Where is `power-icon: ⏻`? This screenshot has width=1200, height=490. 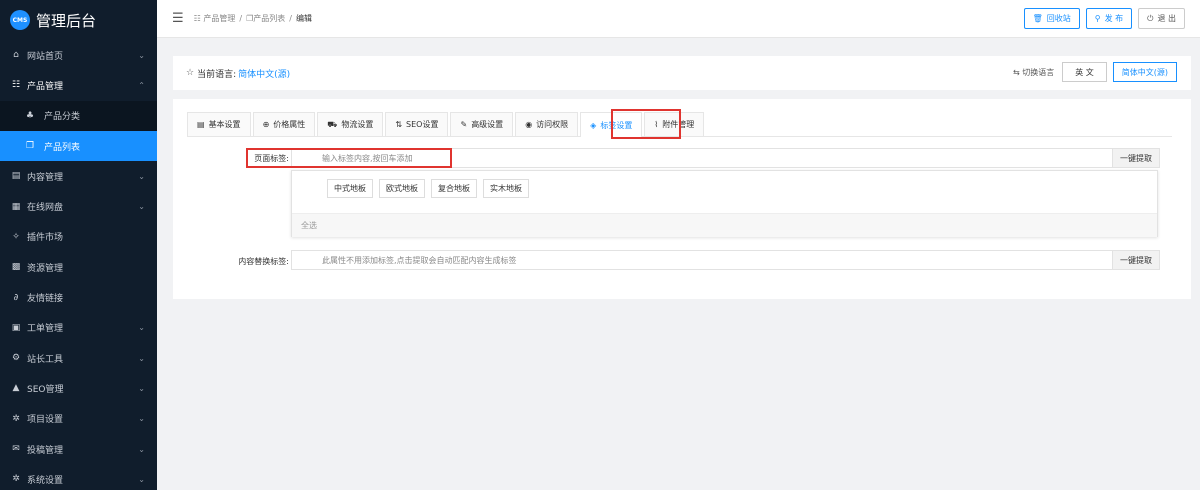
power-icon: ⏻ is located at coordinates (1150, 18).